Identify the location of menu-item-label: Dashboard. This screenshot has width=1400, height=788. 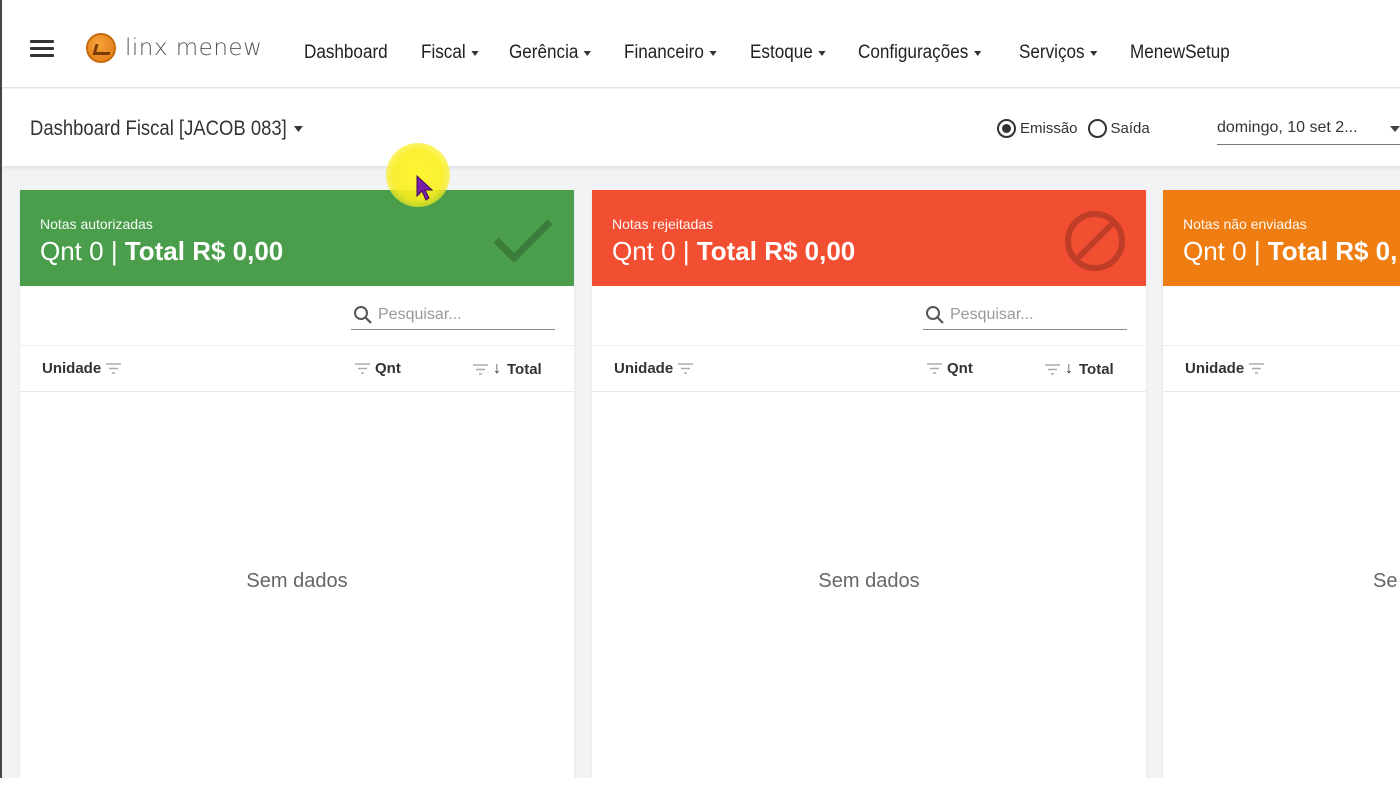
(346, 52).